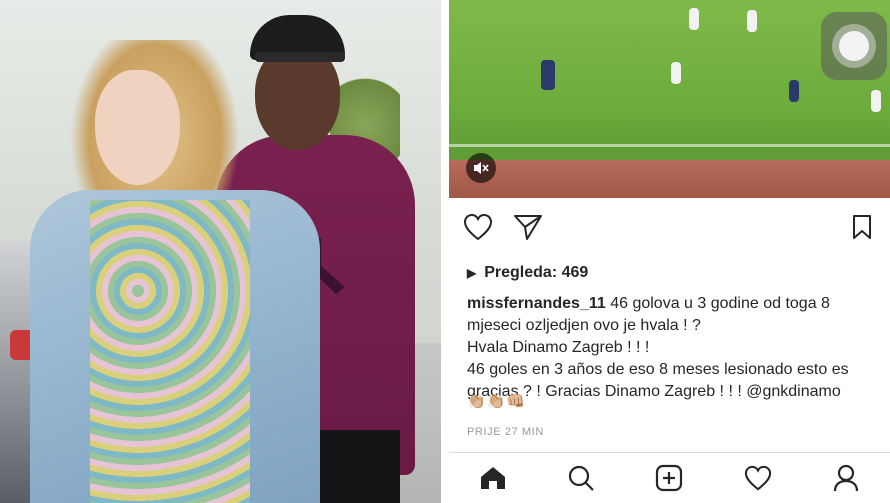 The image size is (890, 503). I want to click on add-post-icon, so click(669, 478).